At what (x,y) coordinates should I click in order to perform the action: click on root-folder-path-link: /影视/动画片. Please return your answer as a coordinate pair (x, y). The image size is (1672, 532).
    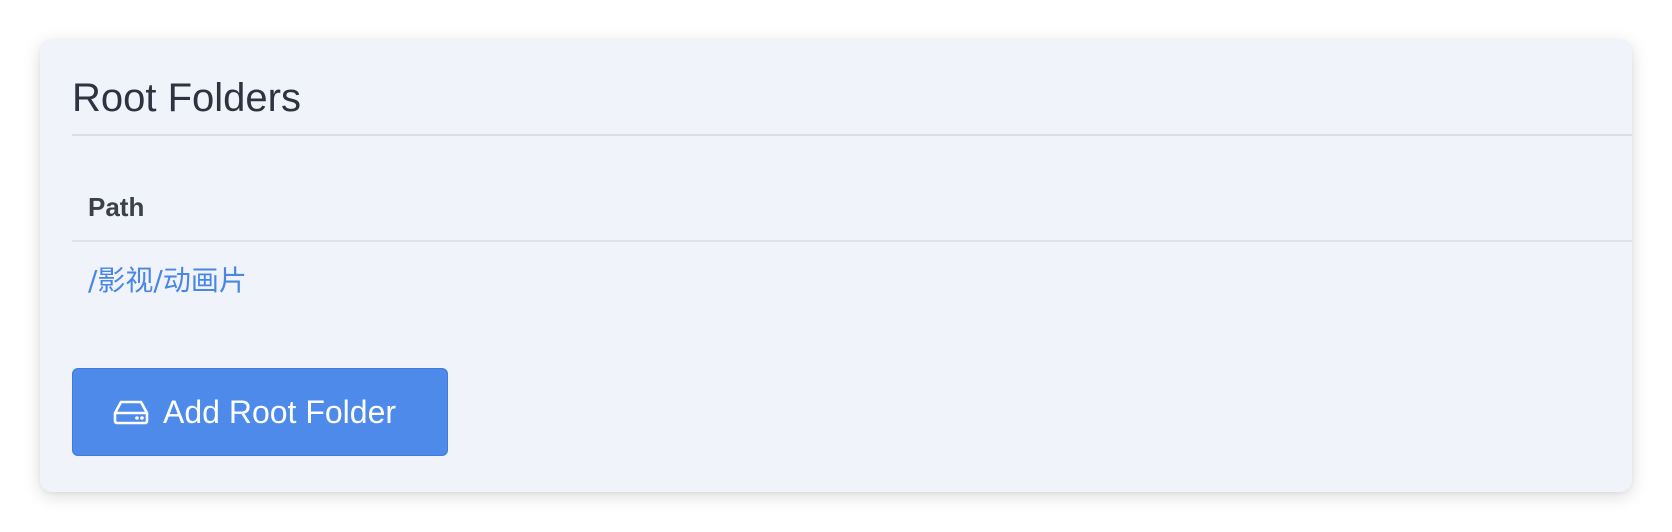
    Looking at the image, I should click on (167, 279).